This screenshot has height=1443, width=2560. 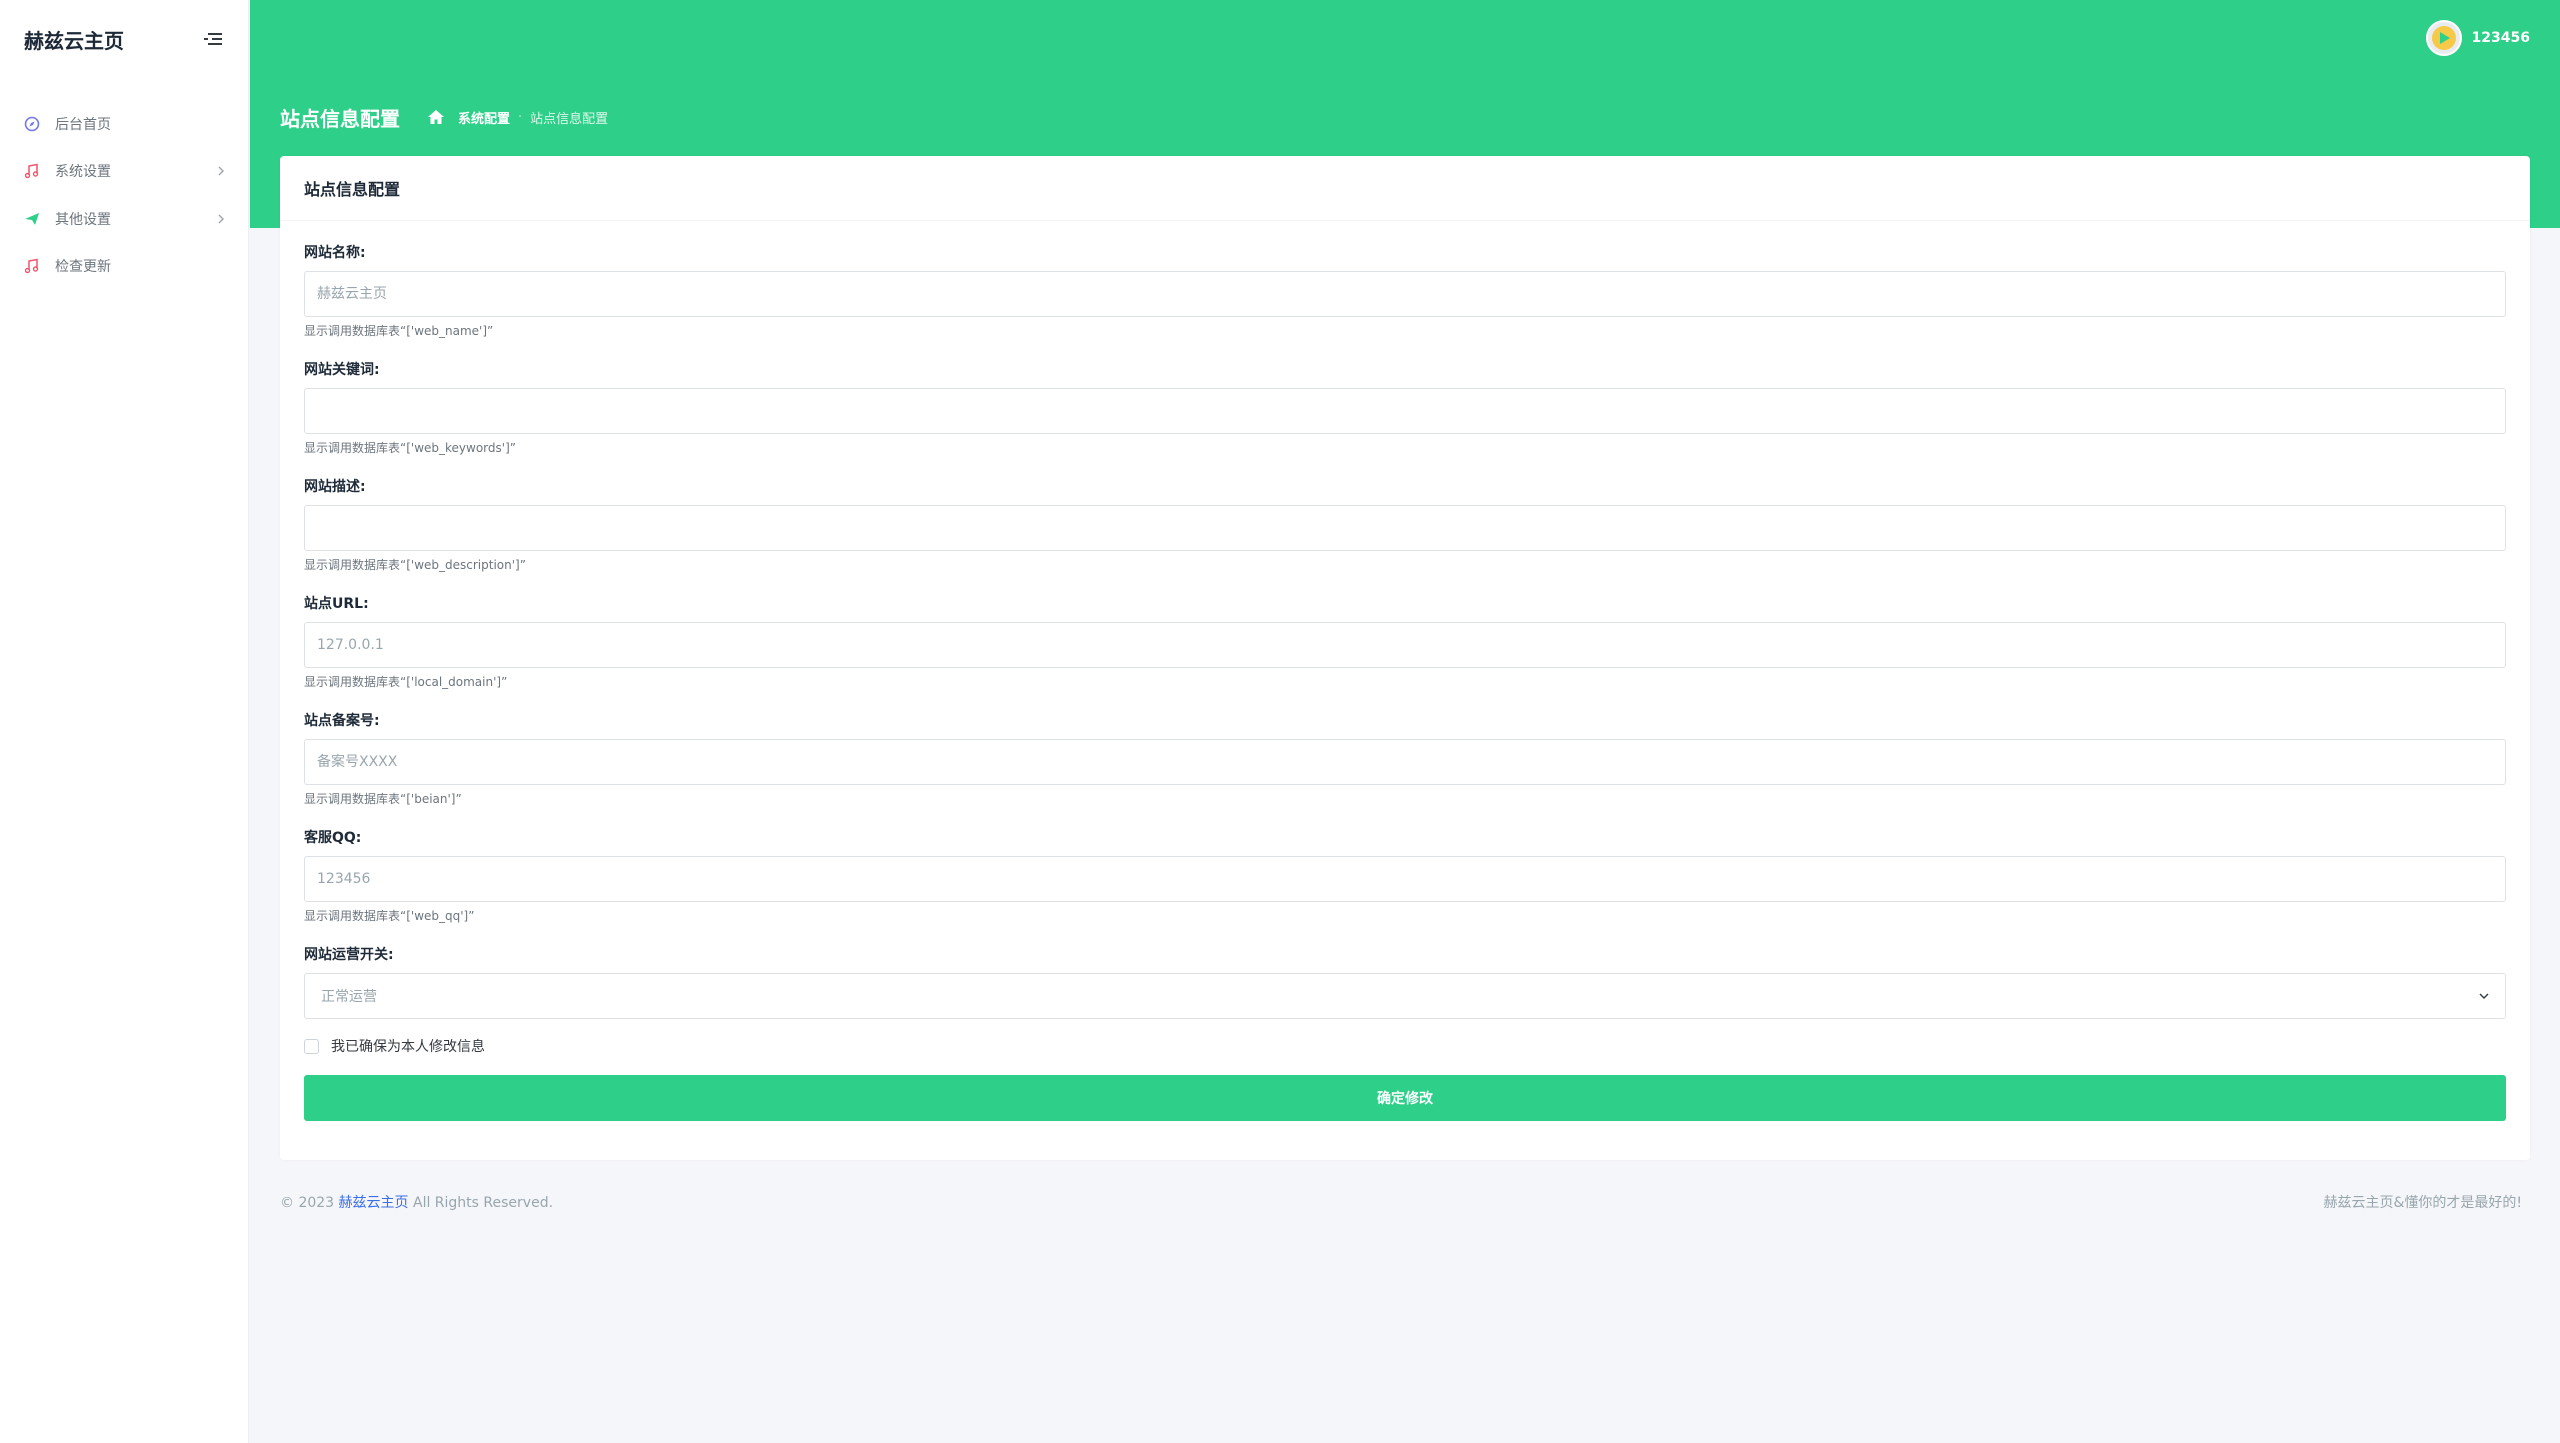 I want to click on sidebar-nav: 后台首页 系统设置 其他设置 检查更新, so click(x=124, y=195).